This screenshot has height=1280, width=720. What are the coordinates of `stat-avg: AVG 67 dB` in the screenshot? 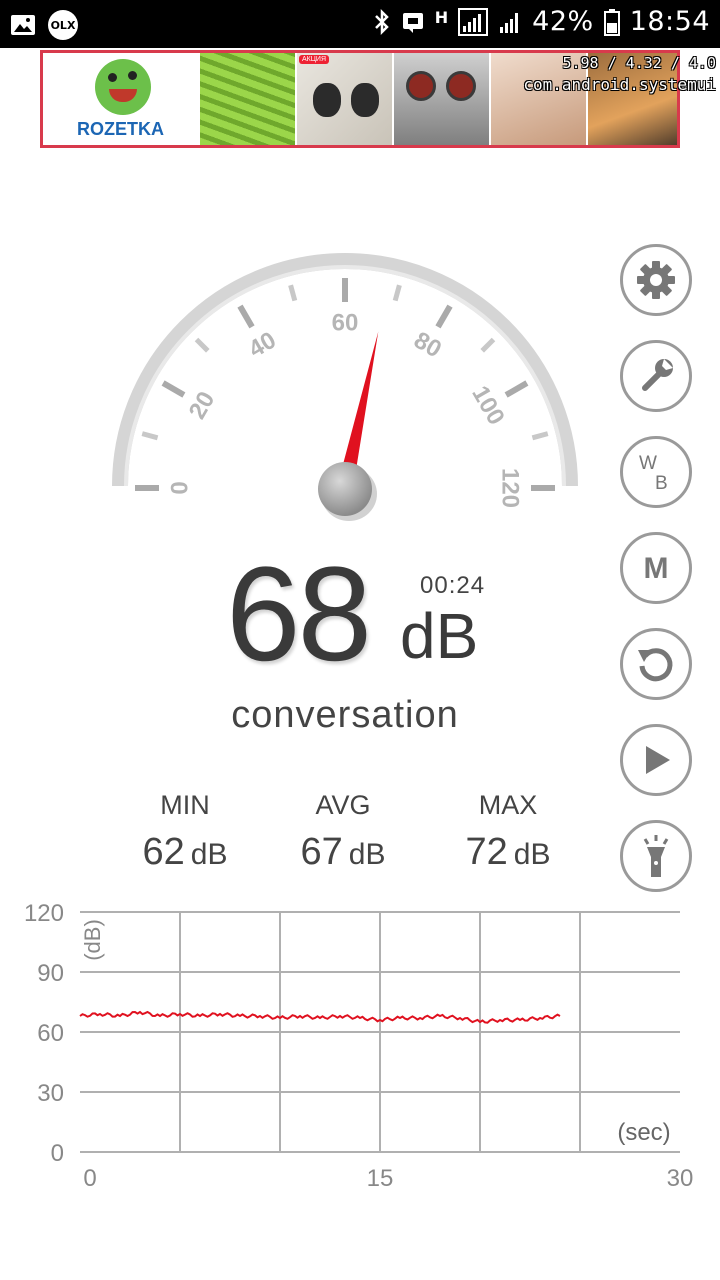 It's located at (343, 832).